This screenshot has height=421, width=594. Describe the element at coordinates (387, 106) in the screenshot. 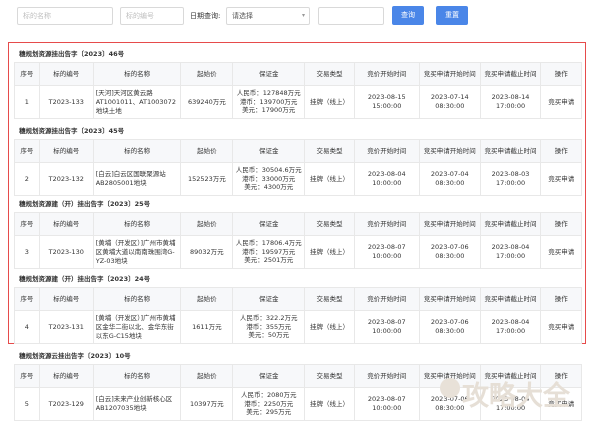

I see `bid-start-time-line: 15:00:00` at that location.